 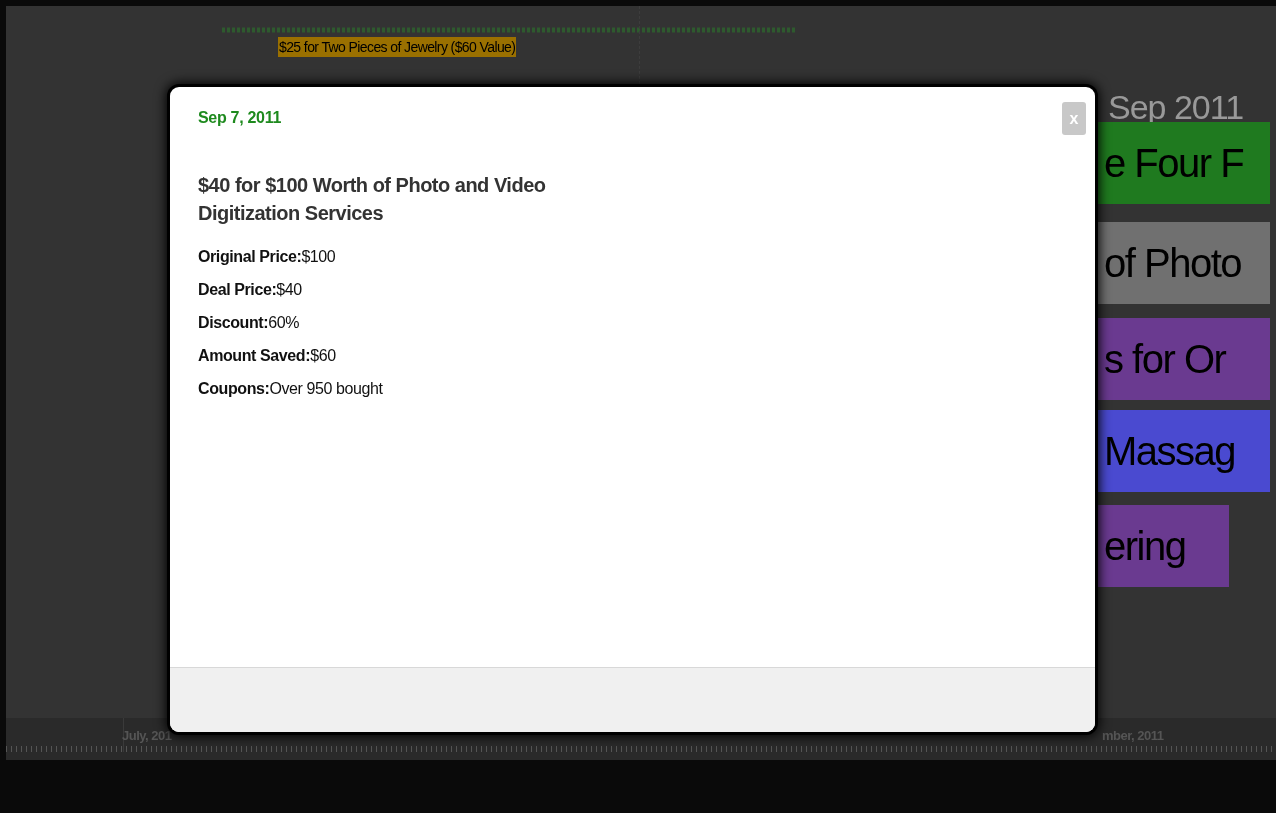 What do you see at coordinates (1184, 163) in the screenshot?
I see `timeline-event: e Four F` at bounding box center [1184, 163].